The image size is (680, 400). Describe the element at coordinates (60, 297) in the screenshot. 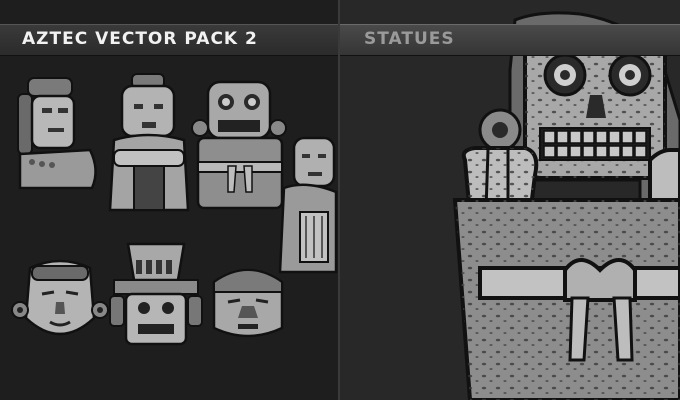

I see `mask-with-earrings` at that location.